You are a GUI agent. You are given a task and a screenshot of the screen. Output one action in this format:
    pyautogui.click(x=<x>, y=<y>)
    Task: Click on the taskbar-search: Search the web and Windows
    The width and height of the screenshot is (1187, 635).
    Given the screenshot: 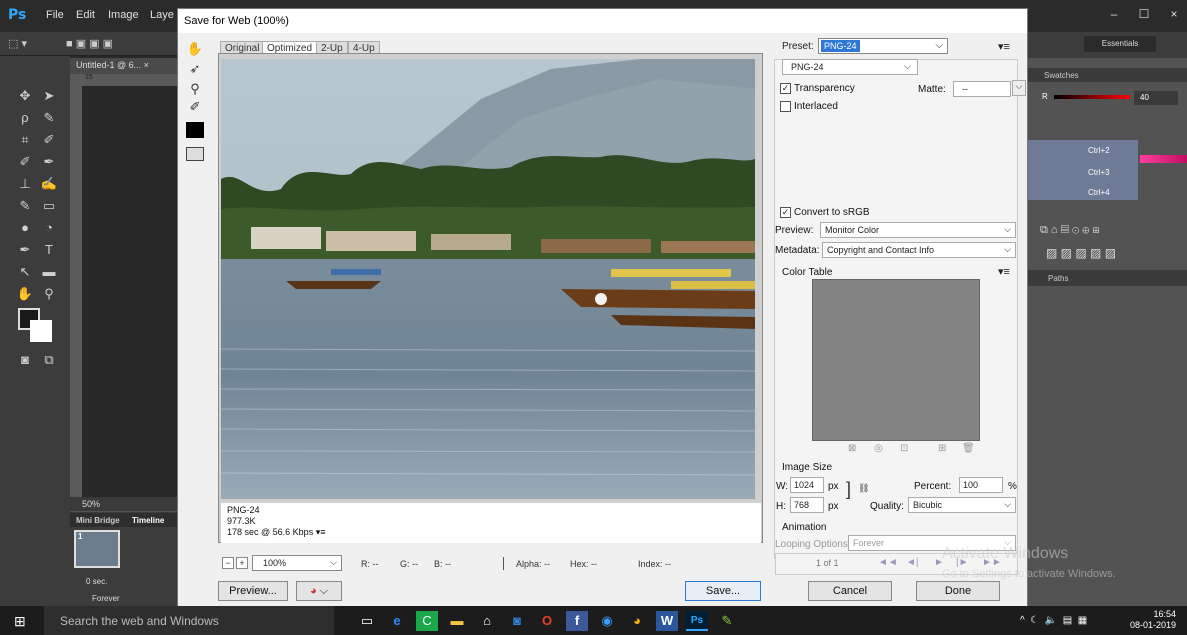 What is the action you would take?
    pyautogui.click(x=189, y=620)
    